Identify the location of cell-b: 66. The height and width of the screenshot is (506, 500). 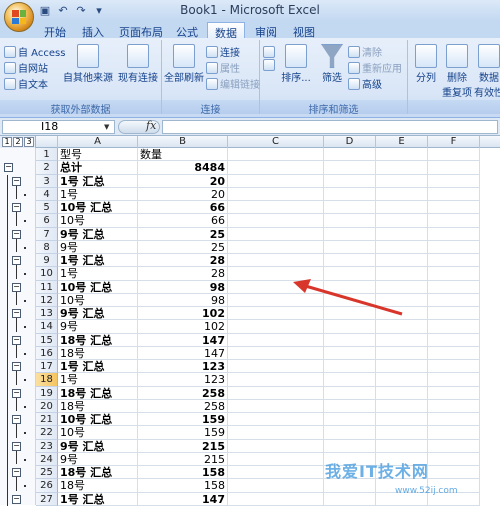
(183, 221).